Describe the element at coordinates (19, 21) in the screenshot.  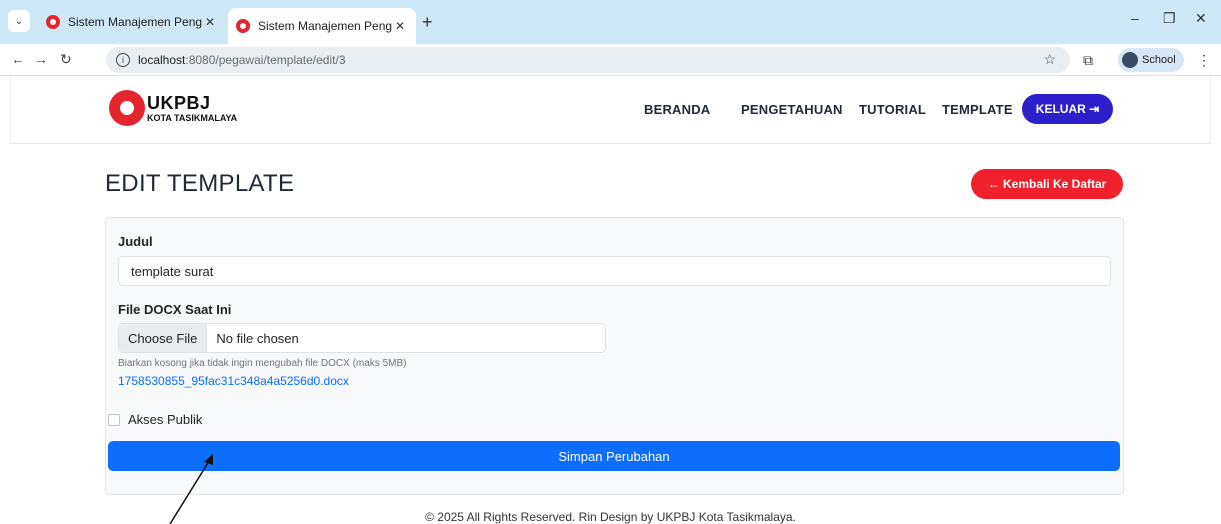
I see `tab-search-chevron-icon: ⌄` at that location.